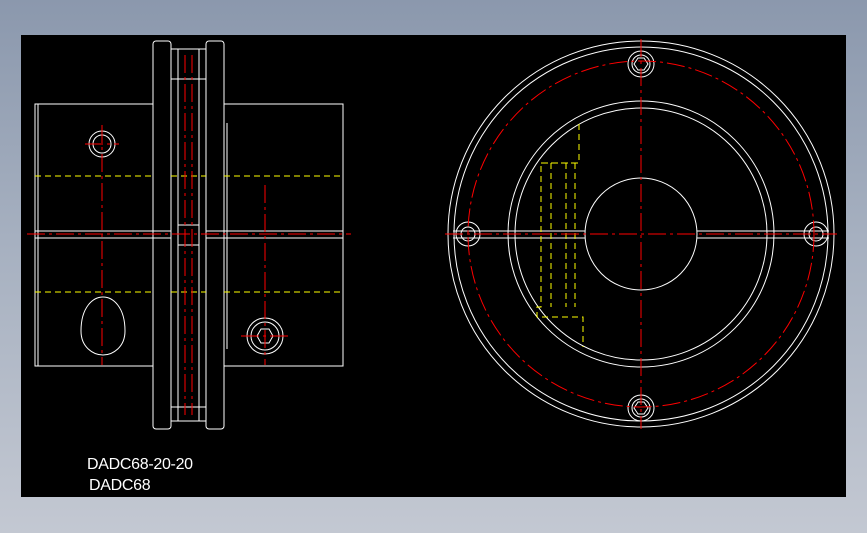 This screenshot has height=533, width=867. I want to click on lower-screw-pocket, so click(103, 326).